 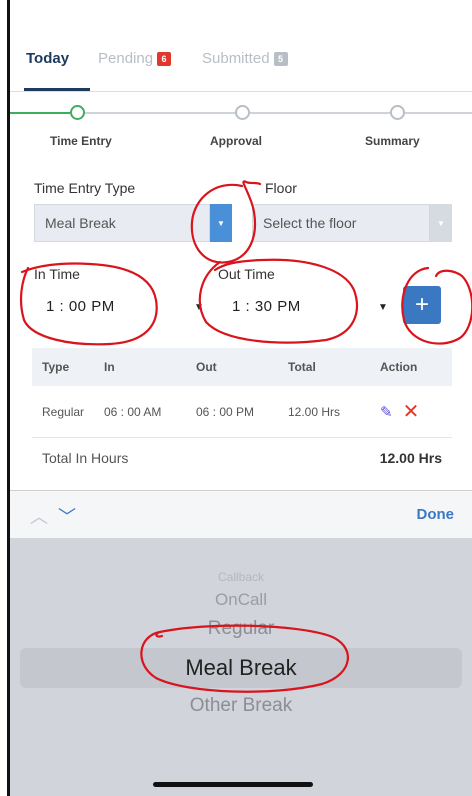 I want to click on col-total: Total, so click(x=302, y=367).